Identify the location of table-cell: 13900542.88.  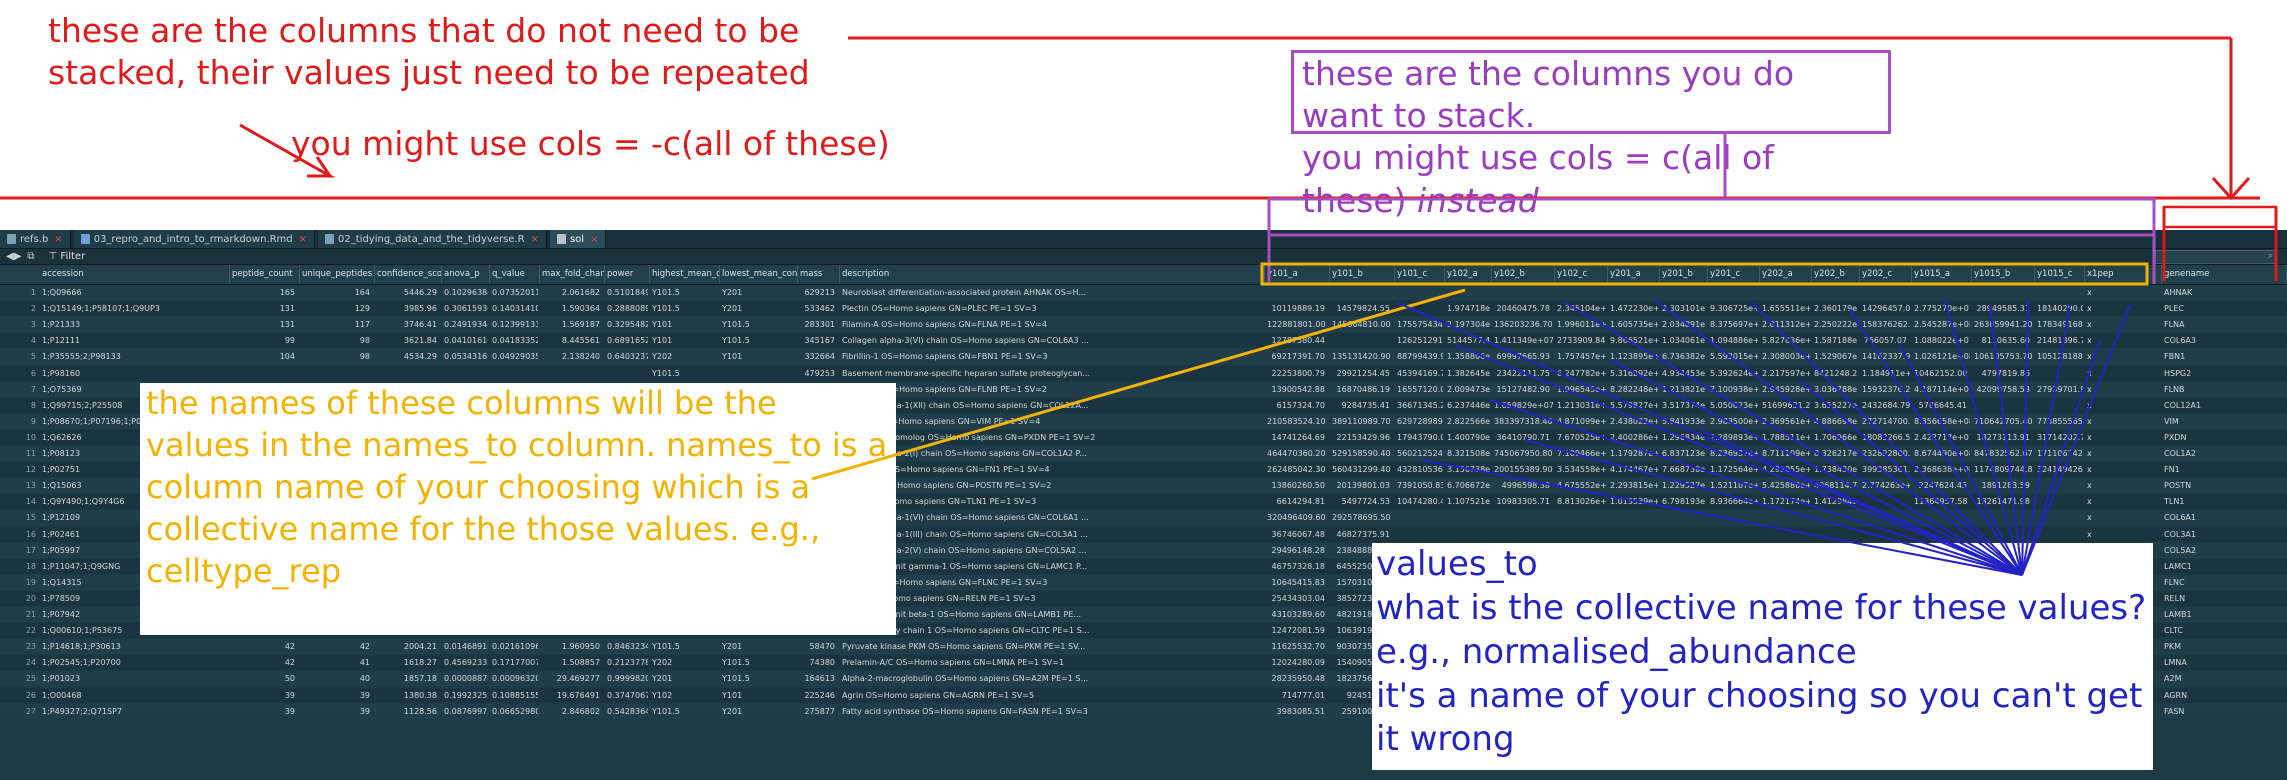
(1298, 389).